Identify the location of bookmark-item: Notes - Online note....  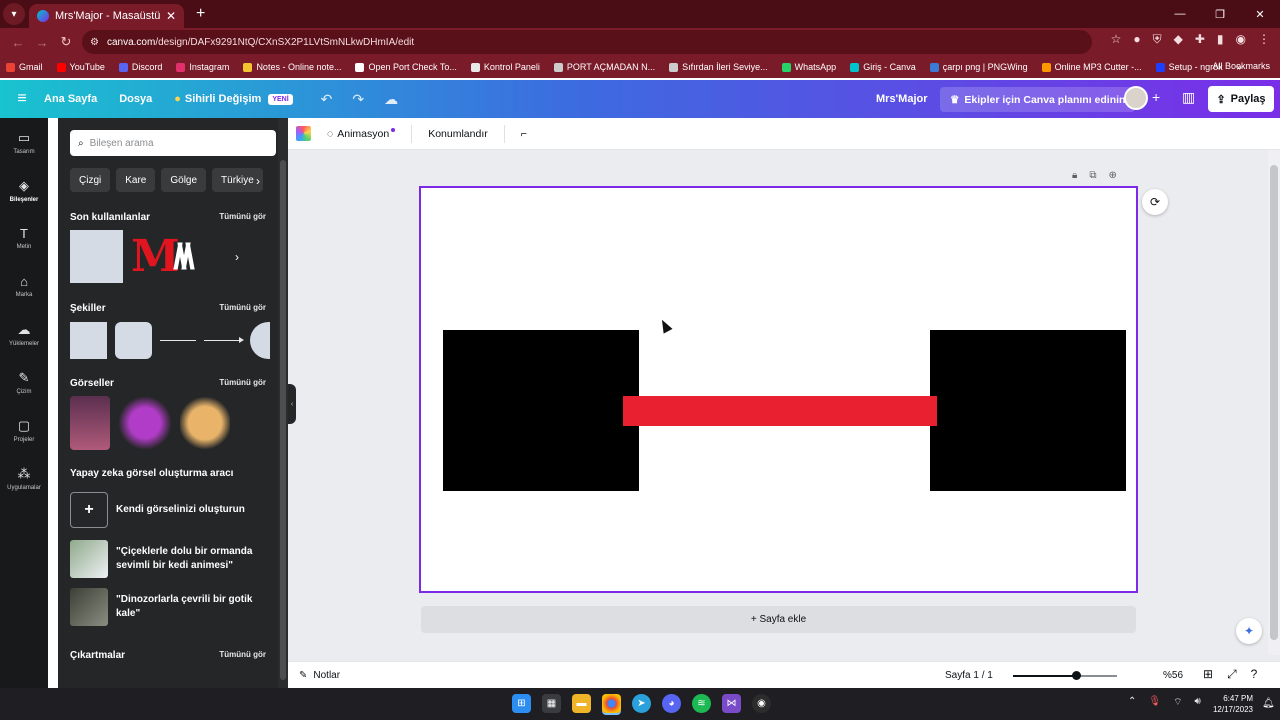
(292, 67).